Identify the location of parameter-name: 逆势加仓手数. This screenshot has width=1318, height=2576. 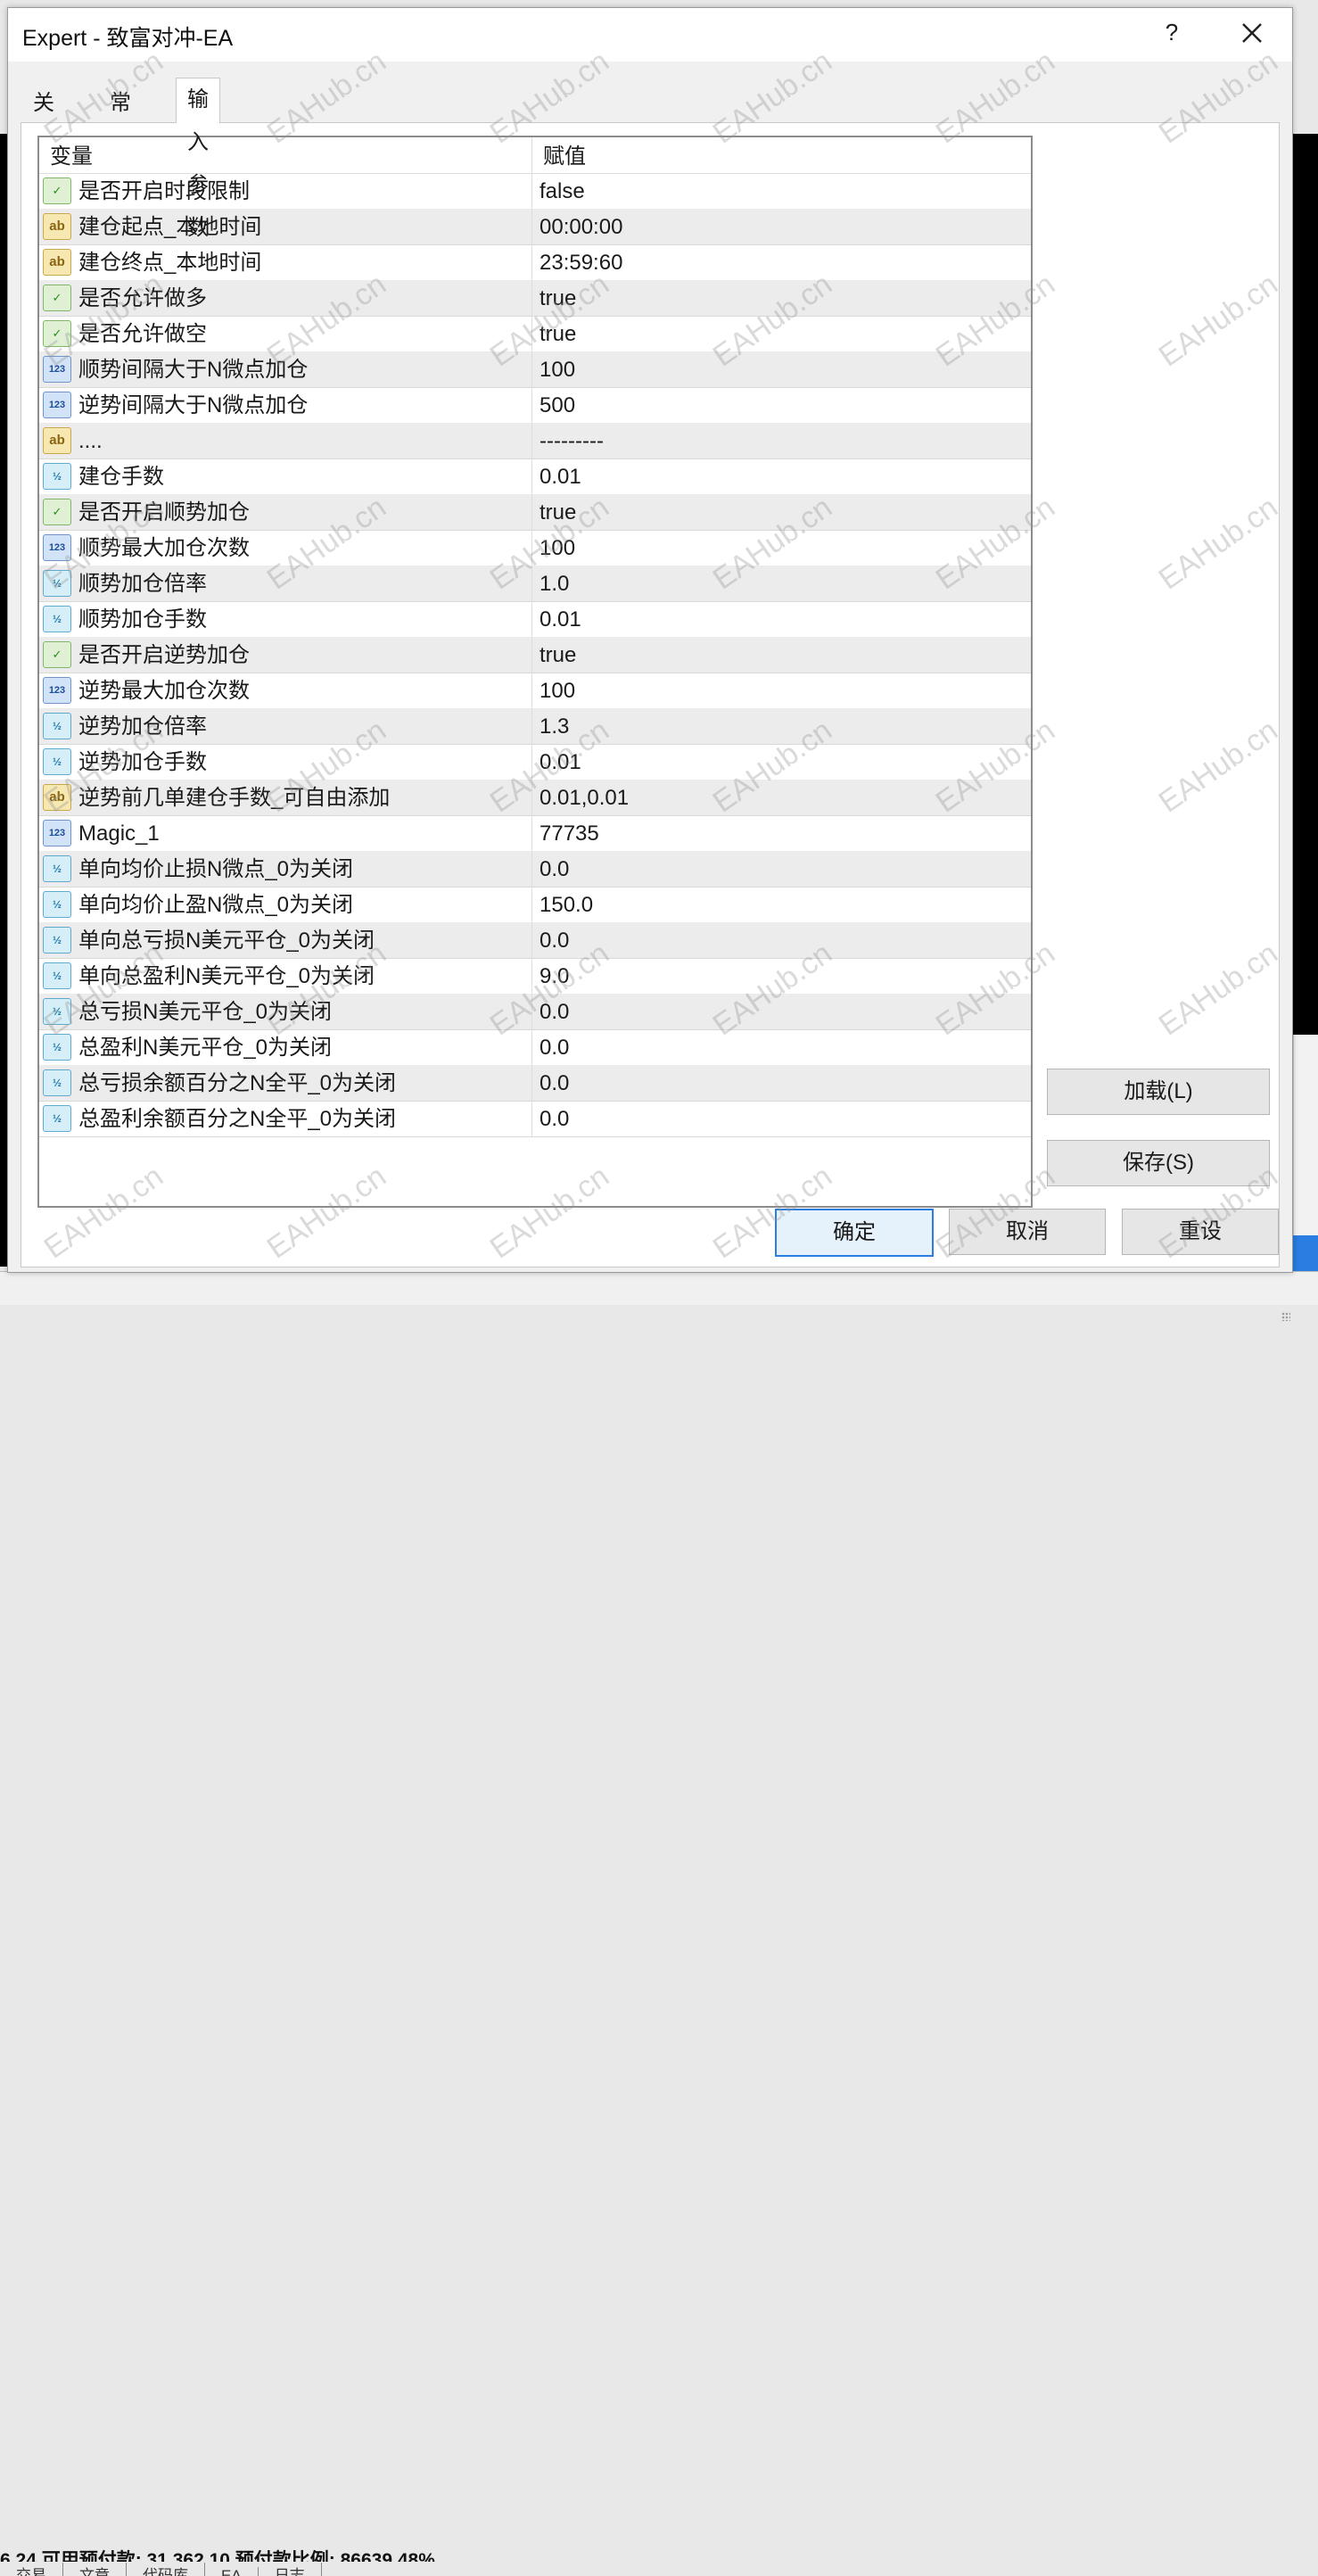
(142, 762).